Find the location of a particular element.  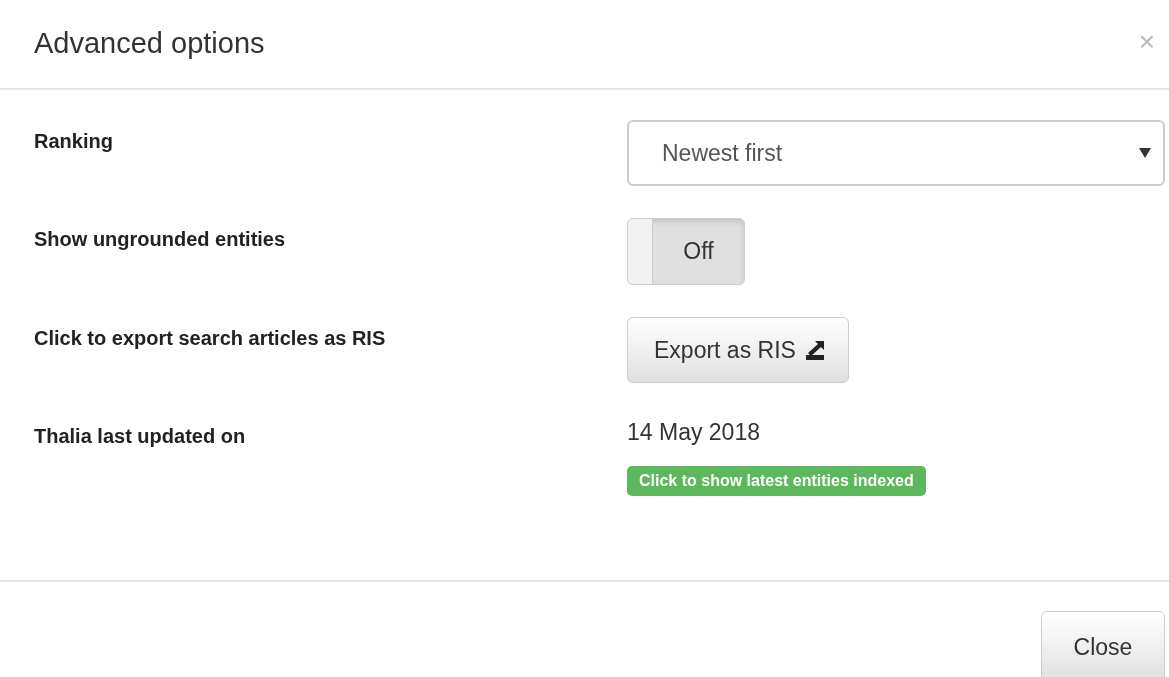

ranking-select: Newest first is located at coordinates (896, 153).